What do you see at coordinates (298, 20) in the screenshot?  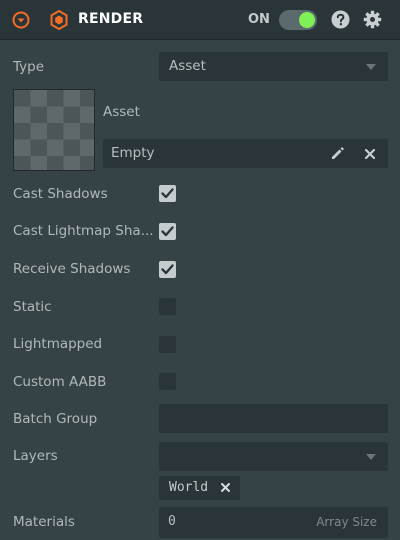 I see `enabled-toggle` at bounding box center [298, 20].